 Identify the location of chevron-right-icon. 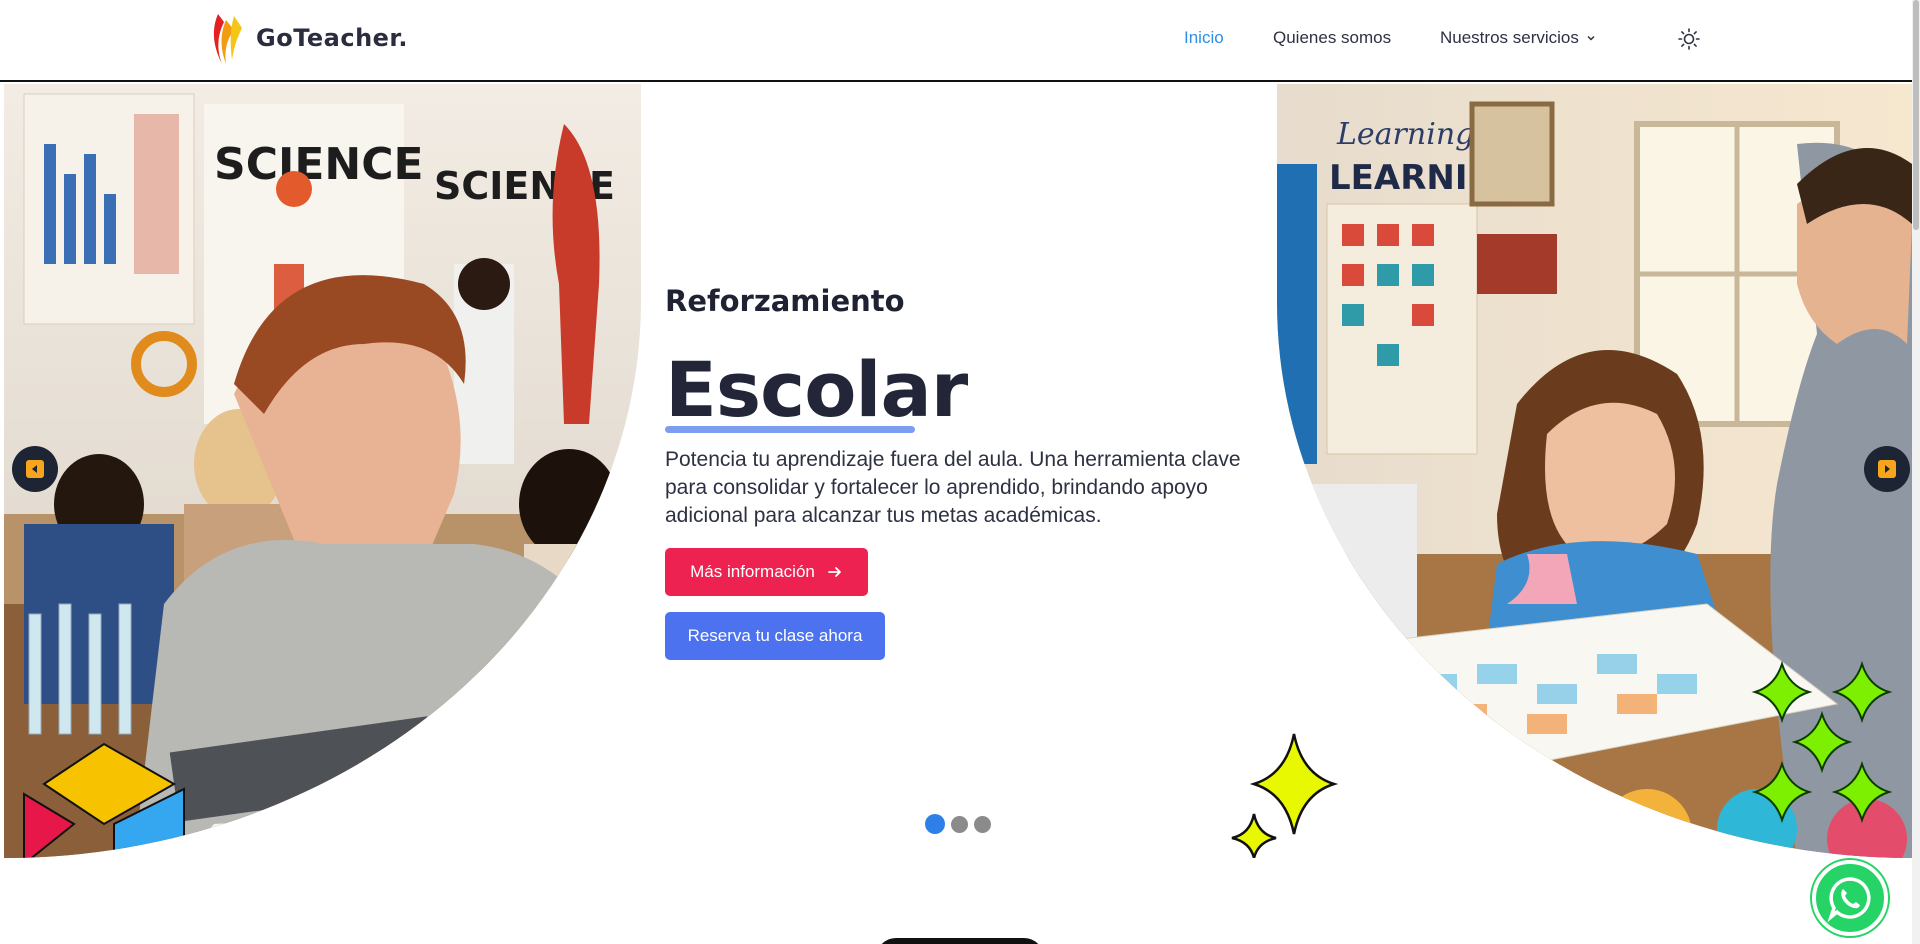
(1887, 469).